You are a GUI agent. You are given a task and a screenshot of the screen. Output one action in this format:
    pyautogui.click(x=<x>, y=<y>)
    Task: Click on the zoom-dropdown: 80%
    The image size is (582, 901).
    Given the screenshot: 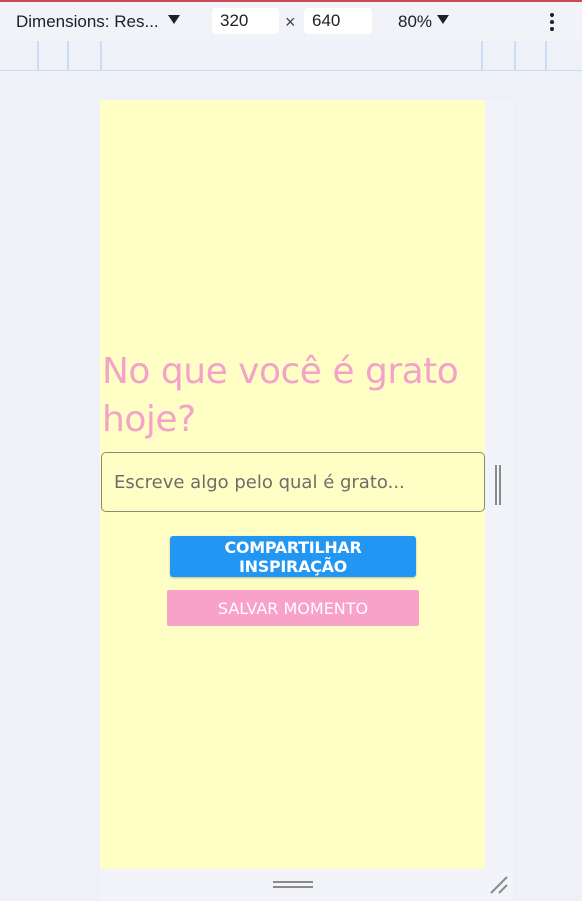 What is the action you would take?
    pyautogui.click(x=415, y=22)
    